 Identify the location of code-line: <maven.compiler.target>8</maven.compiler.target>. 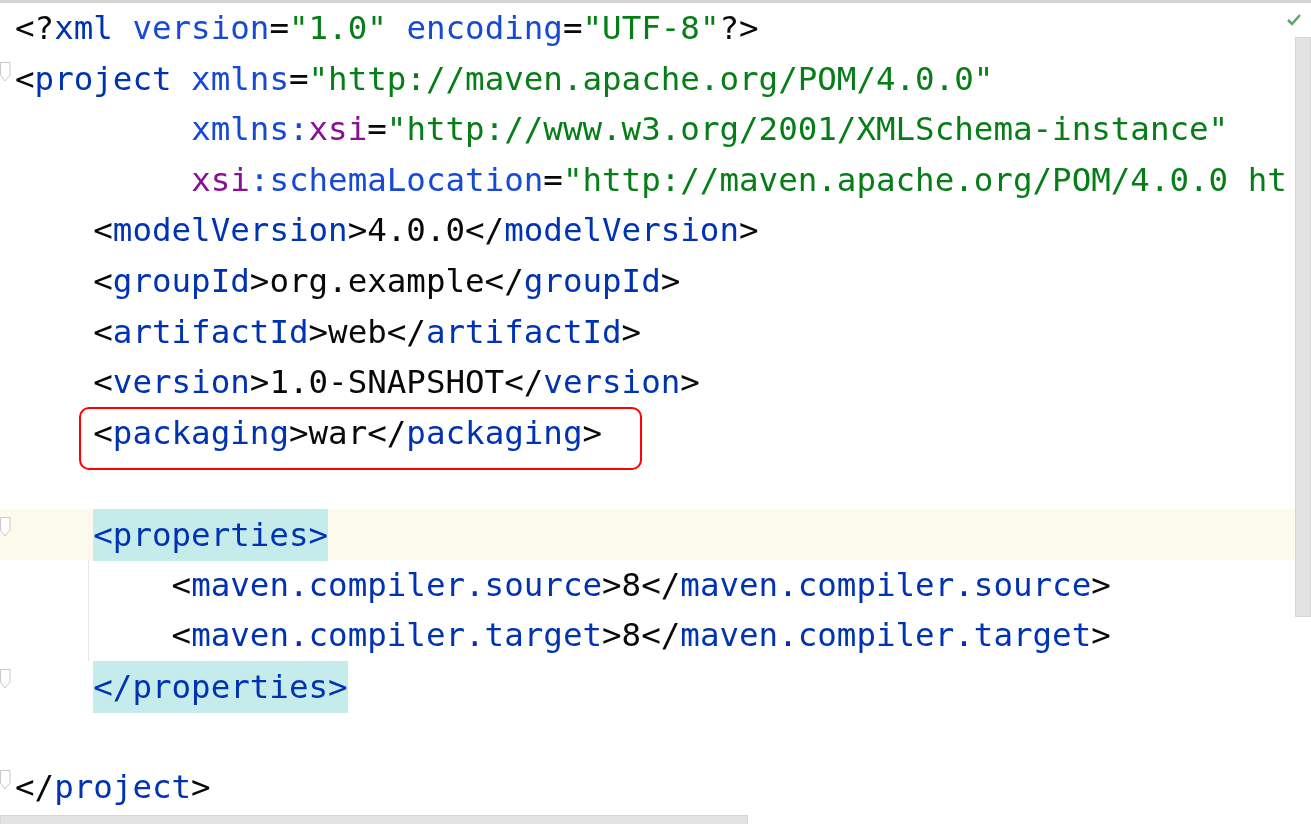
(641, 636).